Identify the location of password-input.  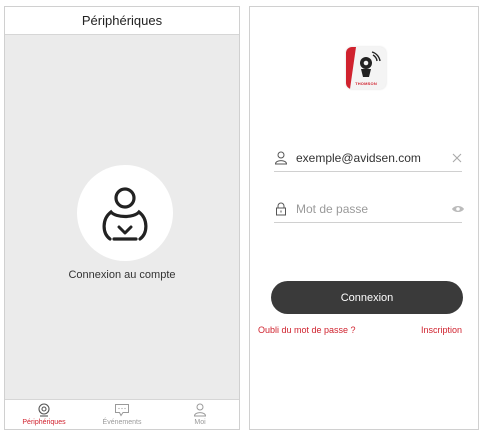
(369, 208).